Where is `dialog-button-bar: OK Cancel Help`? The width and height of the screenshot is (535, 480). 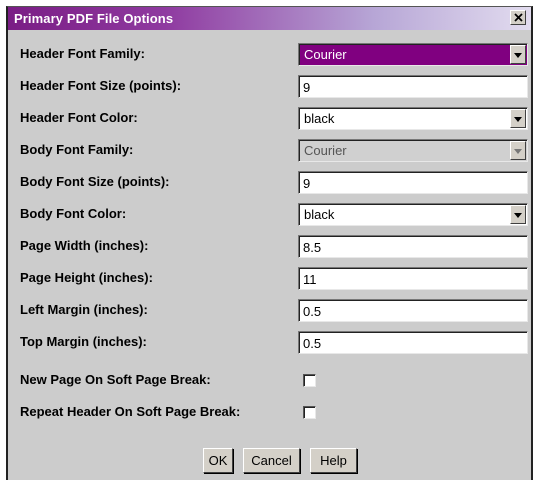 dialog-button-bar: OK Cancel Help is located at coordinates (269, 461).